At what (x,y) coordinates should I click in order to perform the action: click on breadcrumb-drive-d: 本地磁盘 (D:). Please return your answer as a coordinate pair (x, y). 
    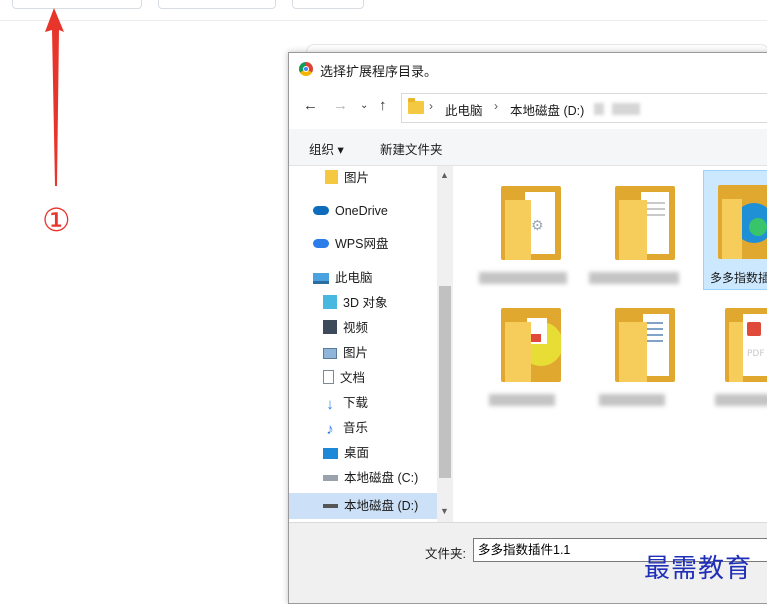
    Looking at the image, I should click on (547, 109).